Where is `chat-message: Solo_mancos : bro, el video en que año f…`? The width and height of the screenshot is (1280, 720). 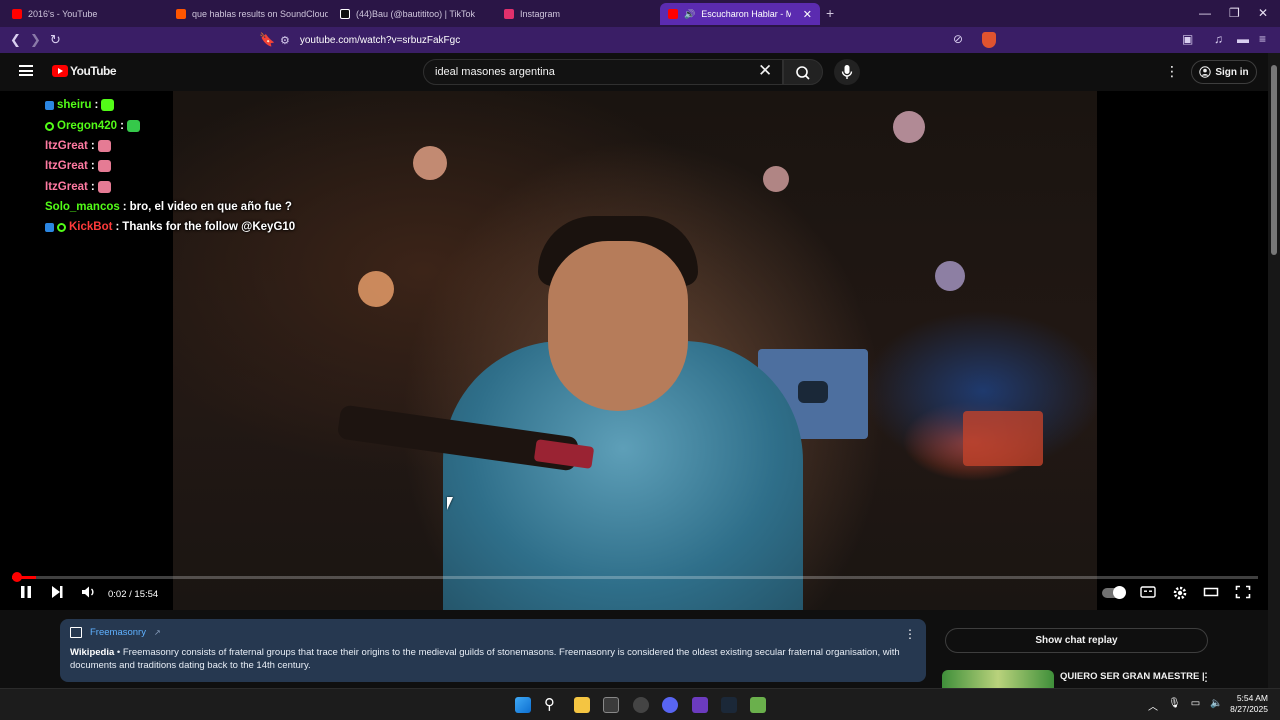
chat-message: Solo_mancos : bro, el video en que año f… is located at coordinates (168, 207).